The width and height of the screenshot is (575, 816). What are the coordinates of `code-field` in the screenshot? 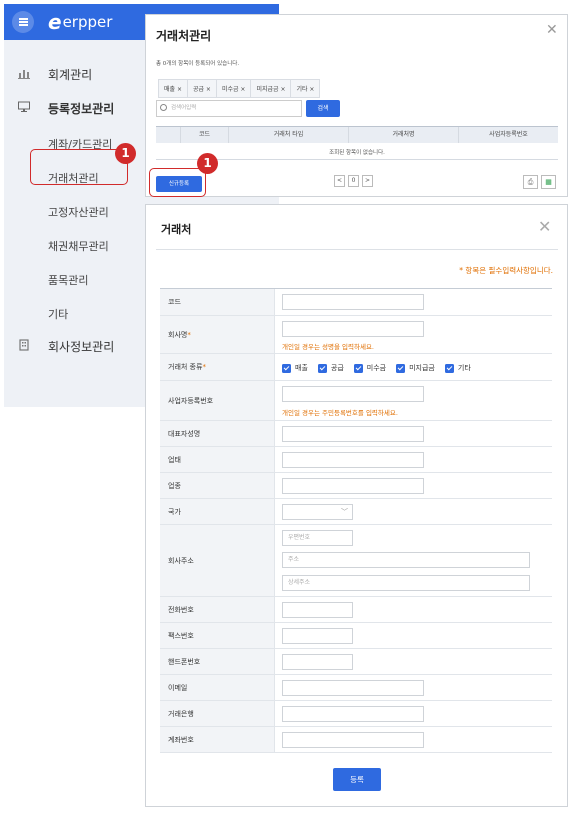 It's located at (353, 302).